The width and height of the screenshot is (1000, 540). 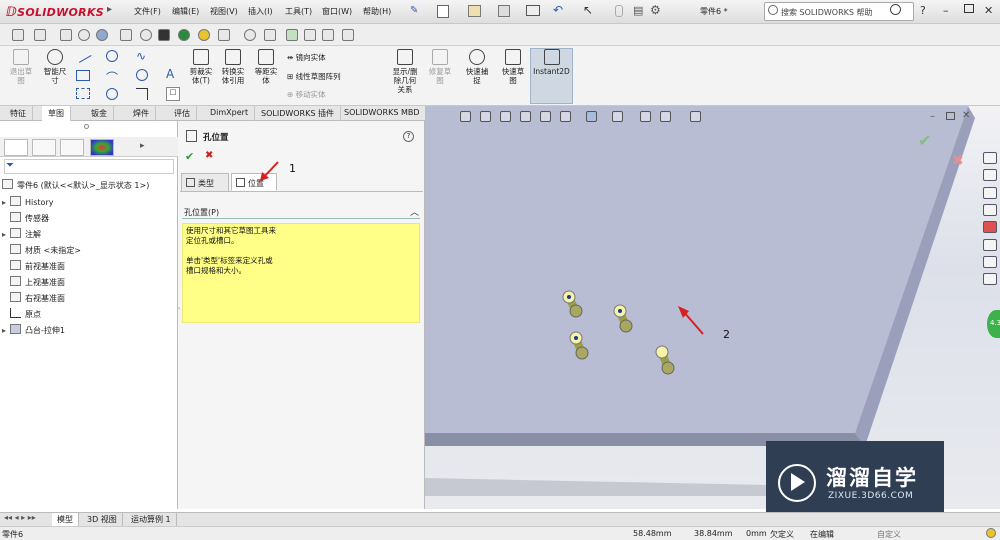 I want to click on tab-weldments: 焊件, so click(x=141, y=113).